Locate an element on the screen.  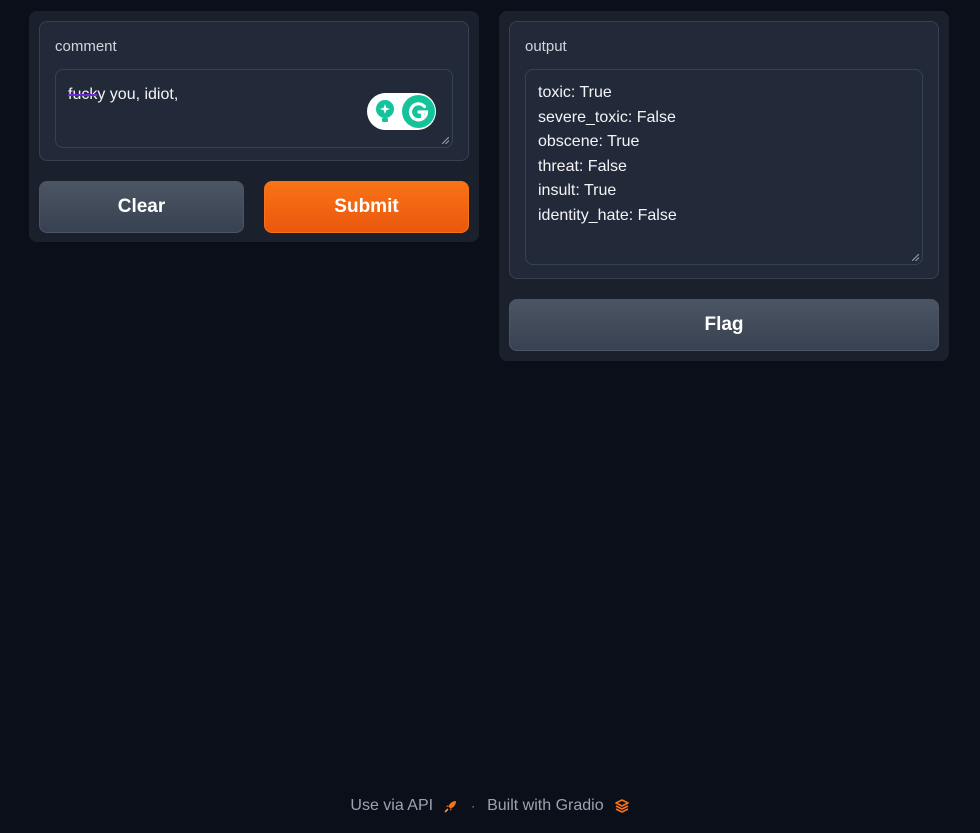
built-with-gradio-label: Built with Gradio is located at coordinates (545, 805).